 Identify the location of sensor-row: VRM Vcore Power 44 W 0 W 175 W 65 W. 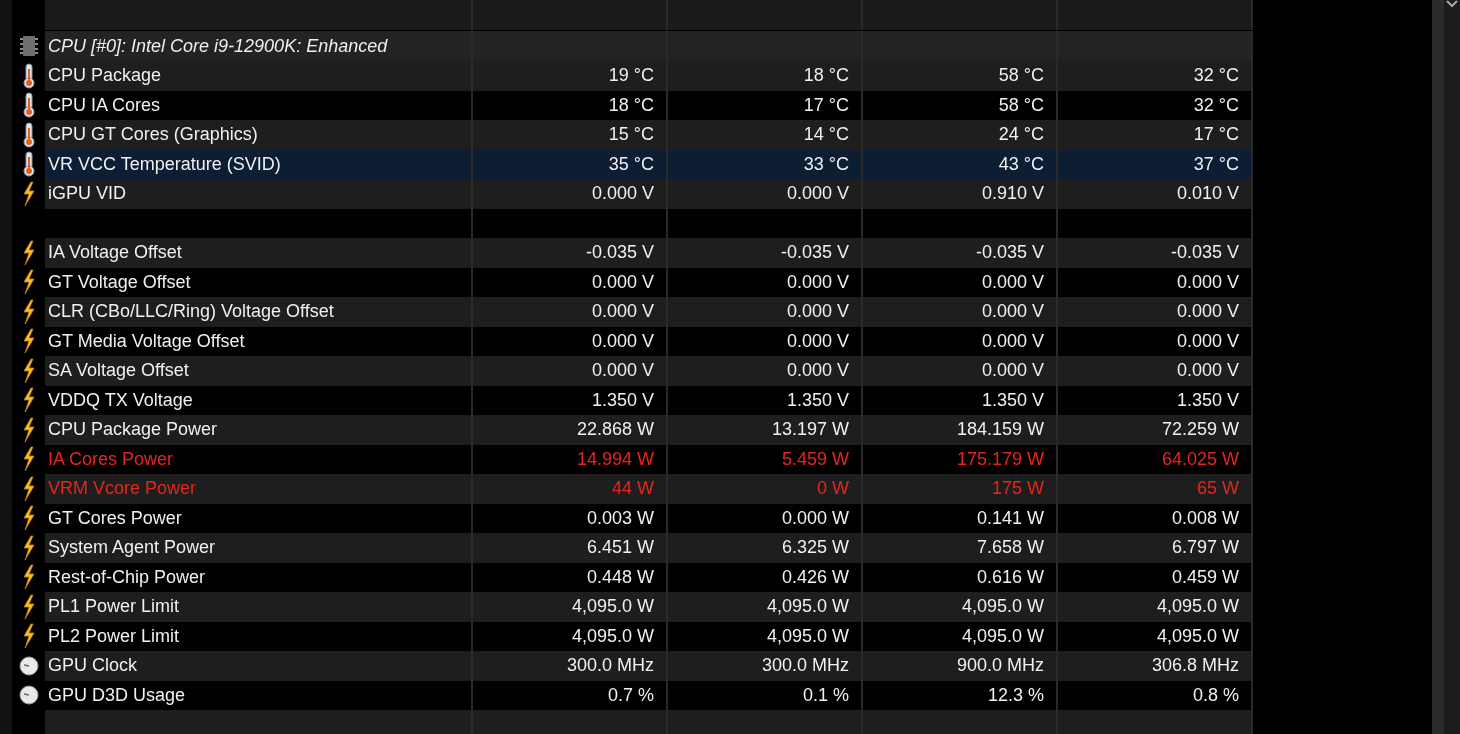
(649, 489).